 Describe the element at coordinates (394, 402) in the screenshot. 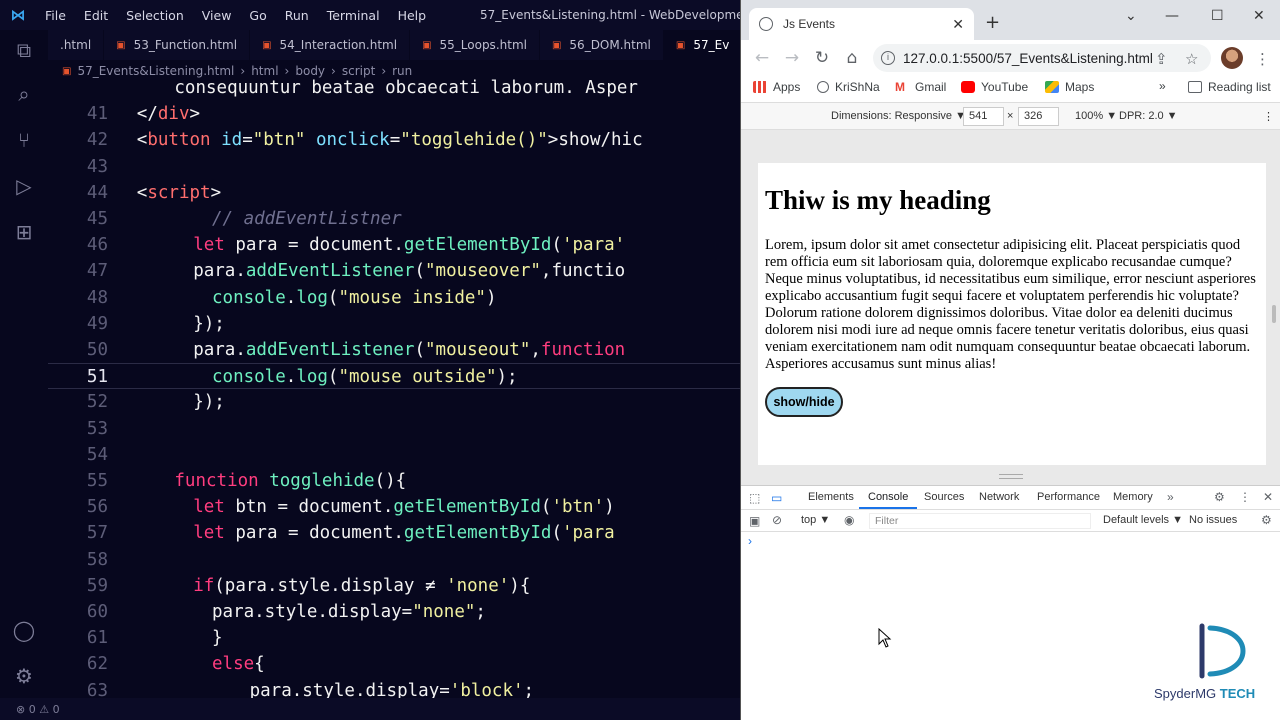

I see `code-line: 52});` at that location.